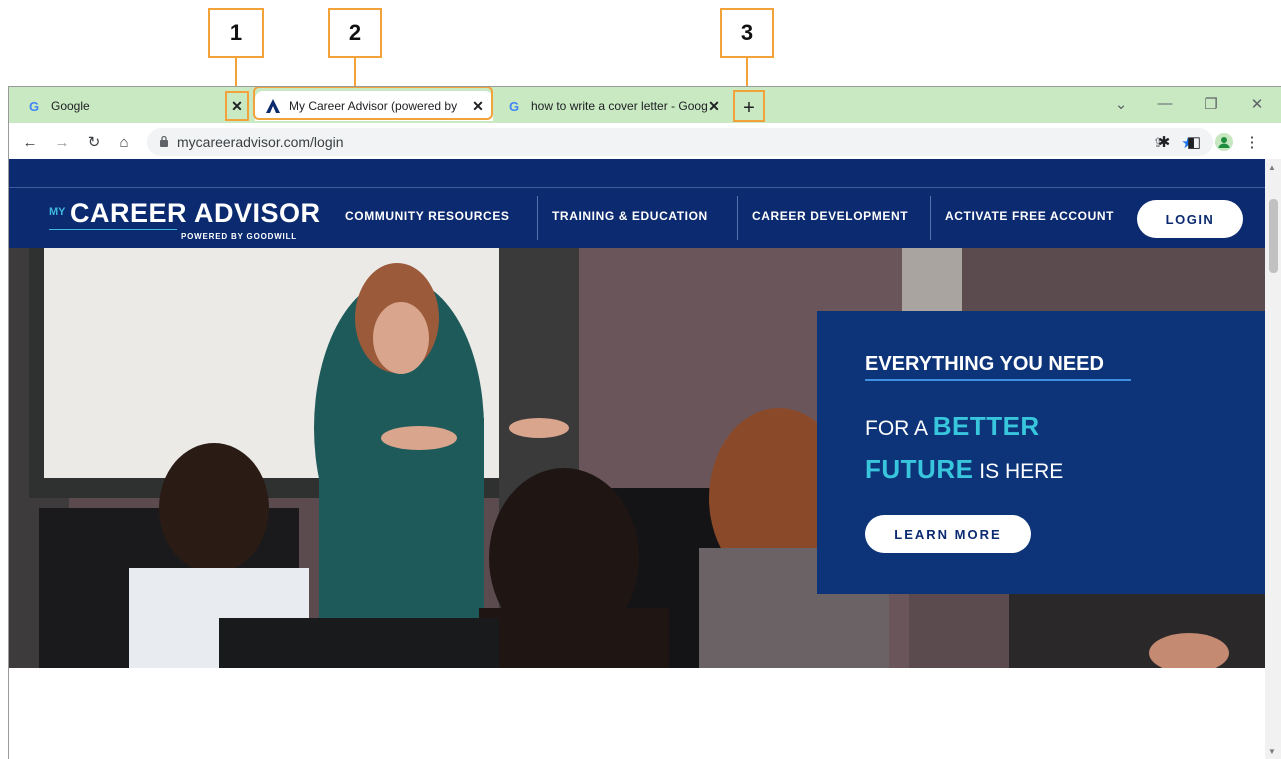 Image resolution: width=1281 pixels, height=759 pixels. I want to click on site-logo: MY CAREER ADVISOR POWERED BY GOODWILL, so click(185, 219).